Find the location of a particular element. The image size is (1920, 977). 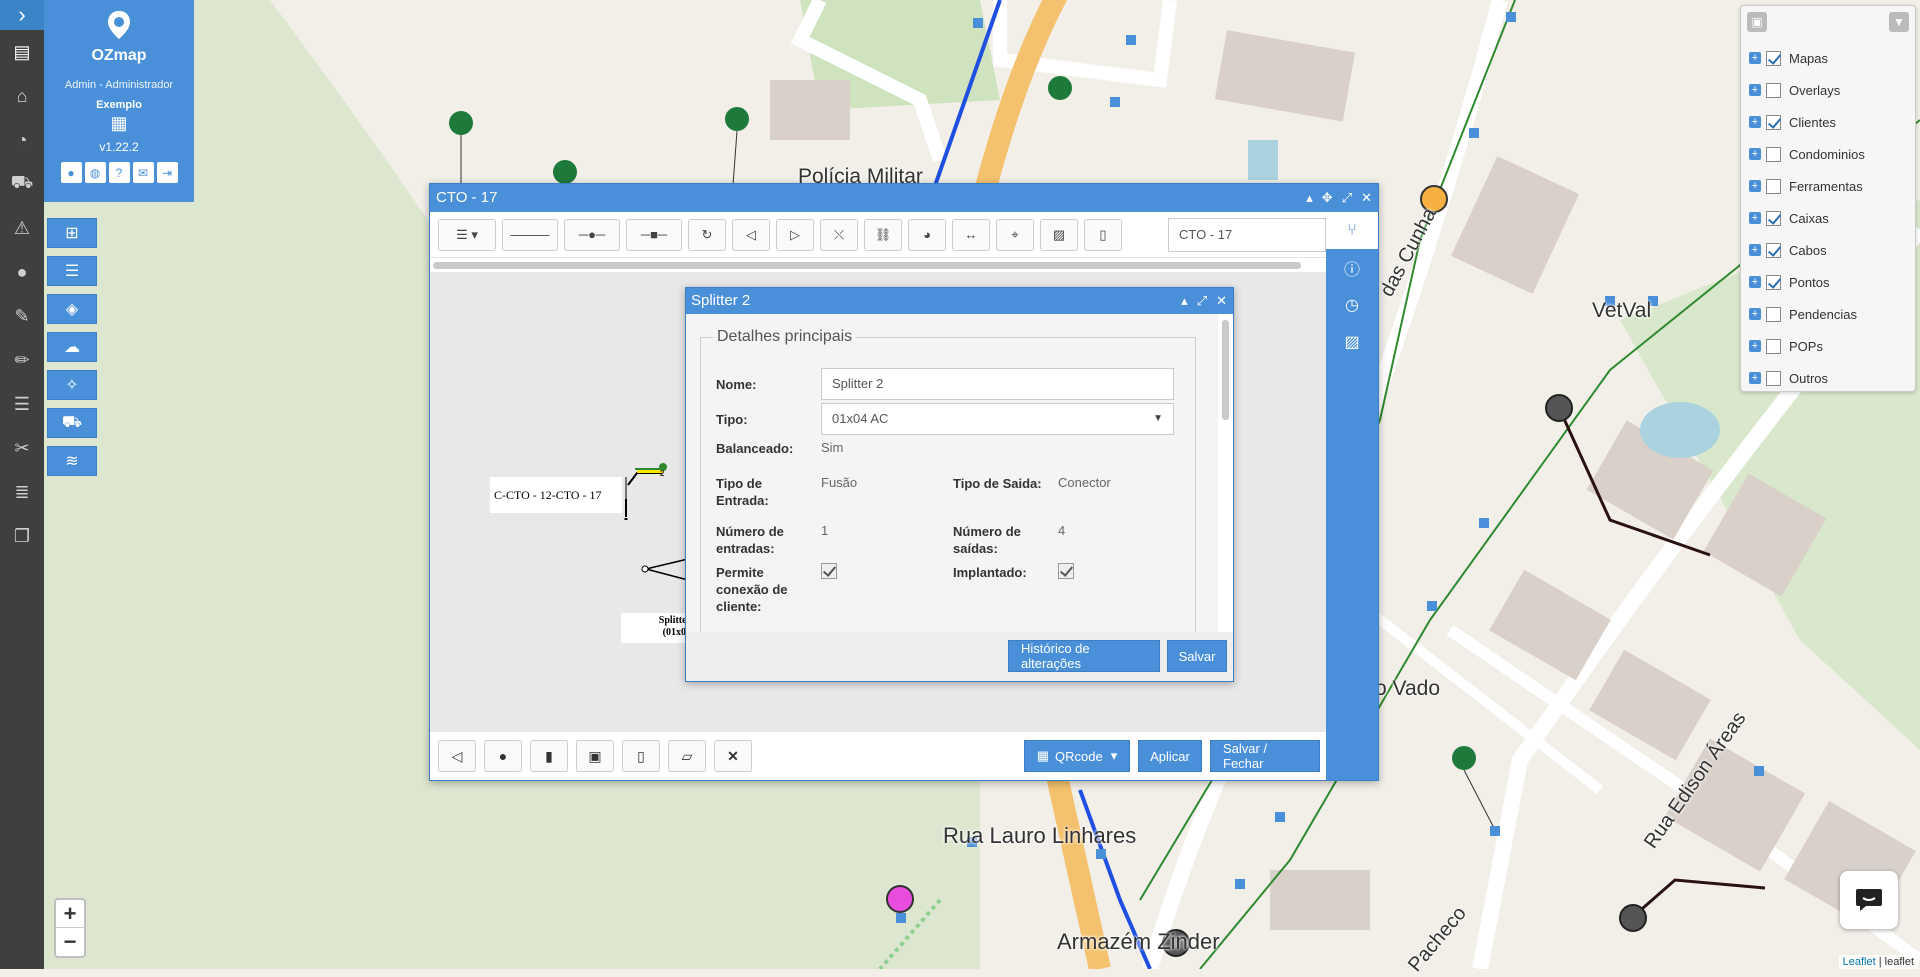

note-button: ▱ is located at coordinates (687, 756).